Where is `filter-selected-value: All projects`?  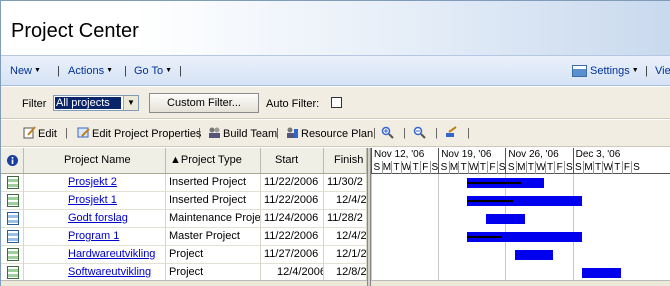
filter-selected-value: All projects is located at coordinates (88, 103).